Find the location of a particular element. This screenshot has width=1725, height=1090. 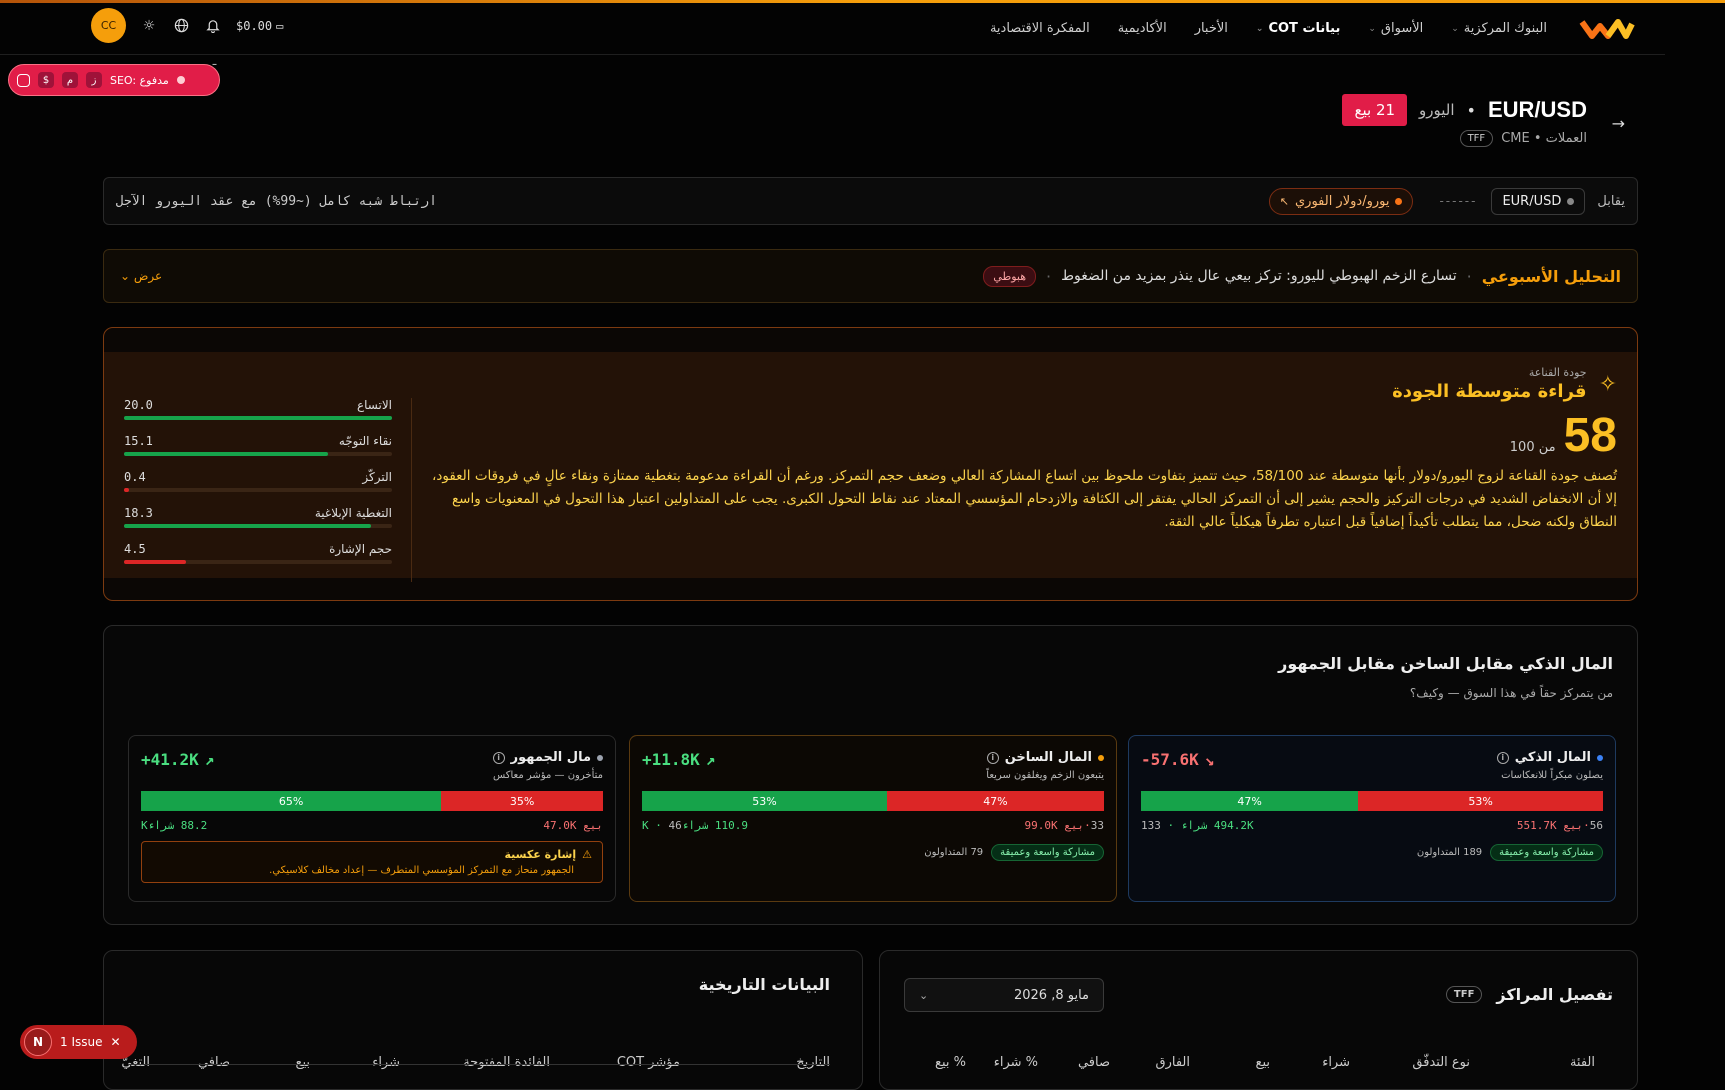

expand-toggle: عرض ⌄ is located at coordinates (141, 276).